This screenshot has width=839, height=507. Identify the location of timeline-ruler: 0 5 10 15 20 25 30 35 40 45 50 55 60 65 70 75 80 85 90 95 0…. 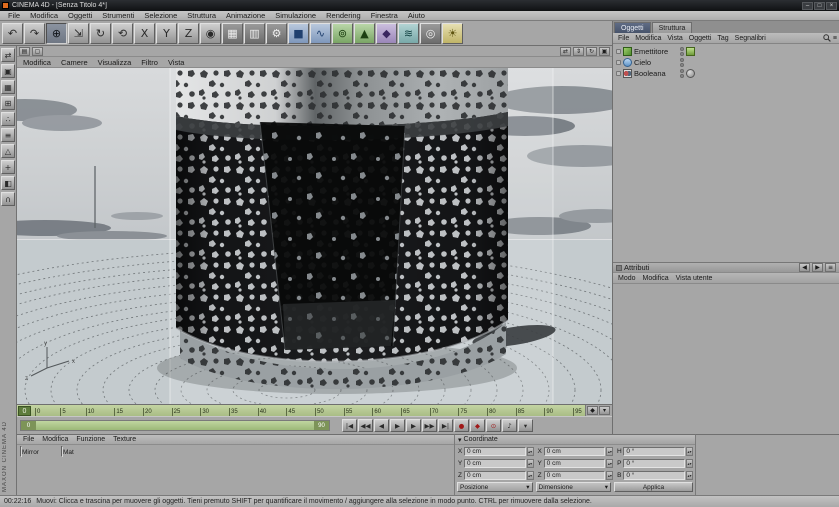
(314, 410).